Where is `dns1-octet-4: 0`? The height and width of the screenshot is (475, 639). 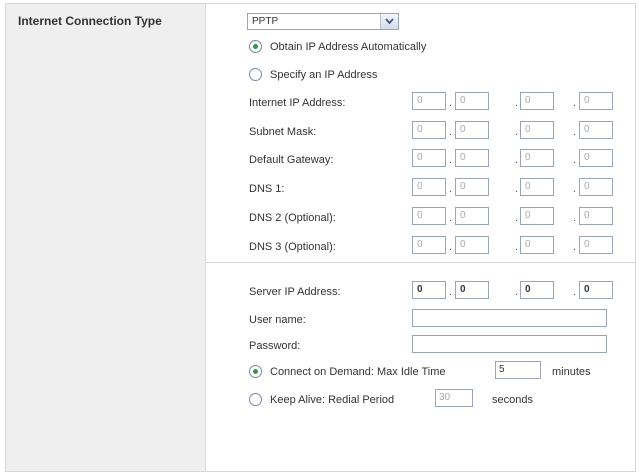
dns1-octet-4: 0 is located at coordinates (596, 187).